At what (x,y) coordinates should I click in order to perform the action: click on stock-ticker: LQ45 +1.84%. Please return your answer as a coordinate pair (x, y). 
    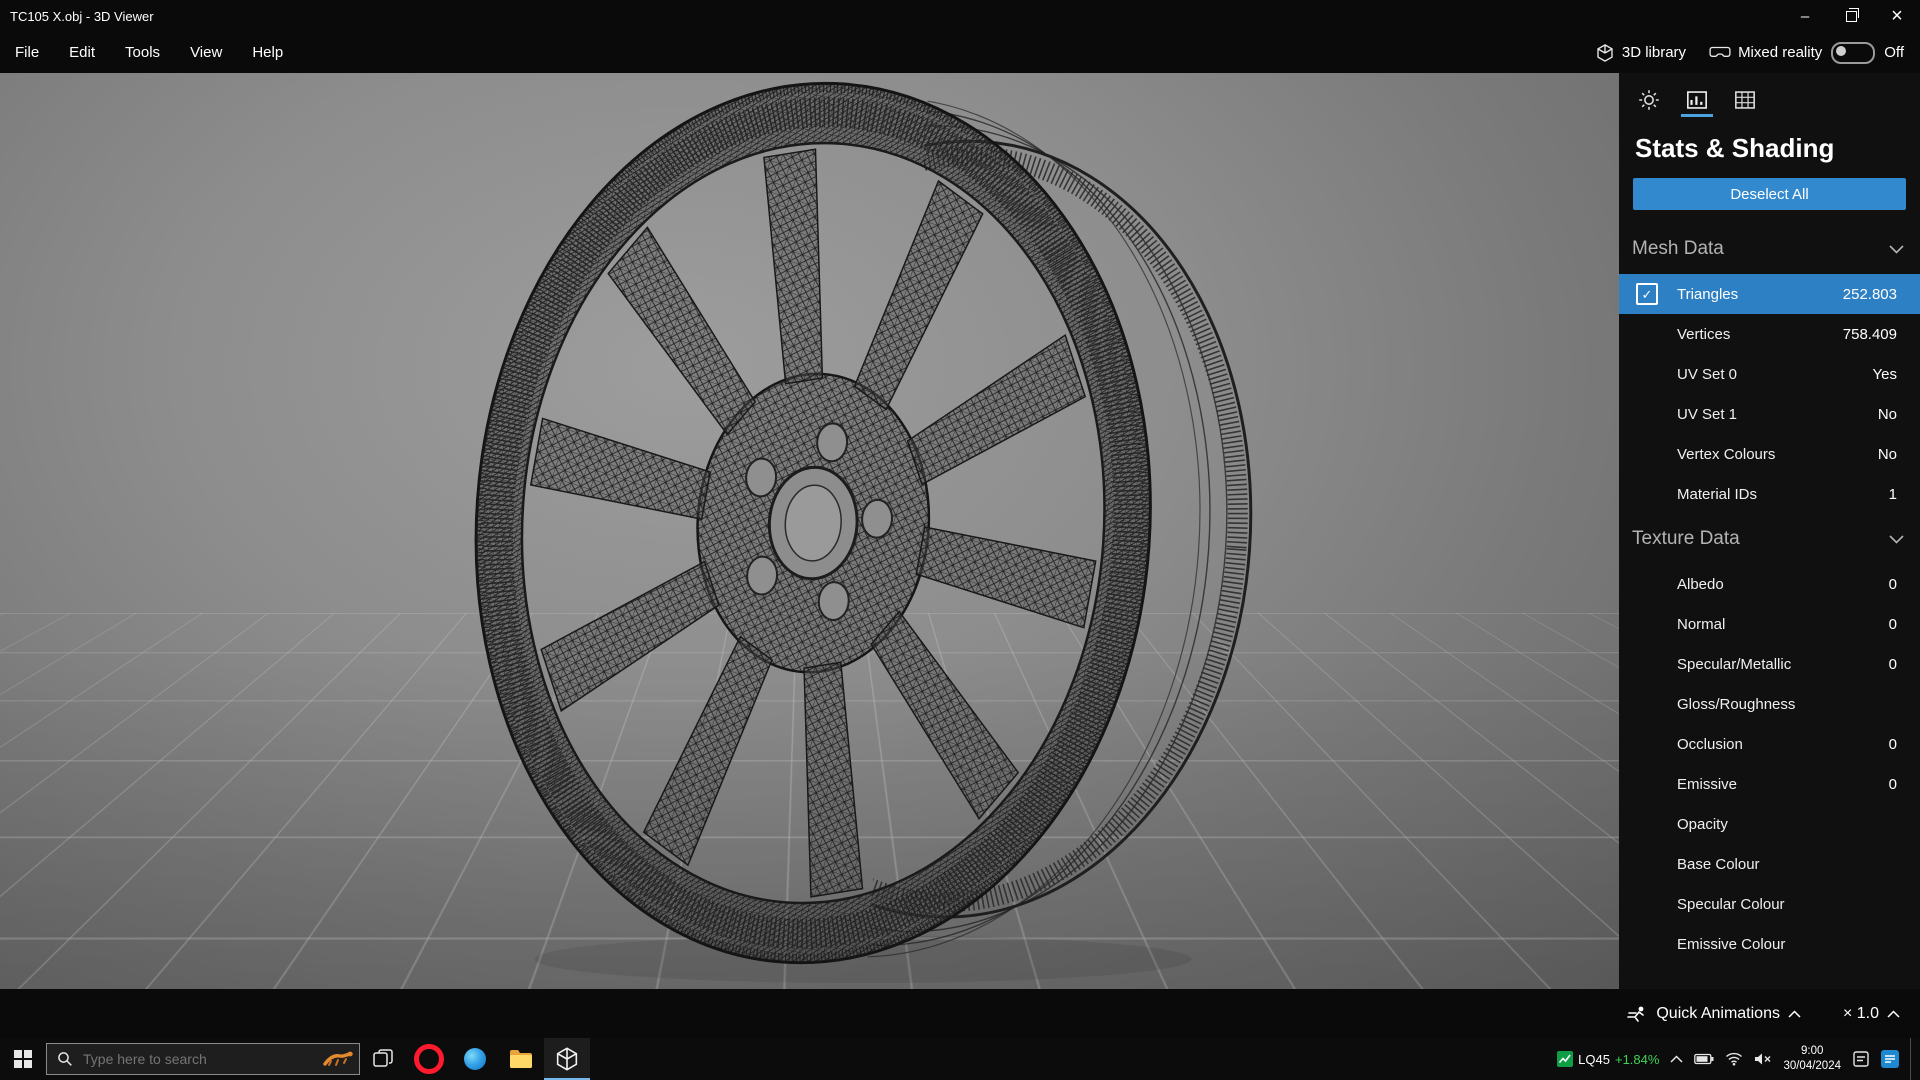
    Looking at the image, I should click on (1608, 1059).